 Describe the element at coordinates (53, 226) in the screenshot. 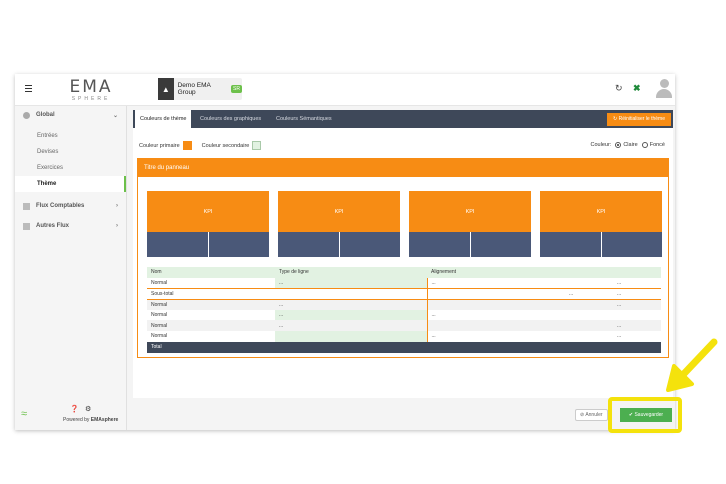

I see `sidebar-cat-label: Autres Flux` at that location.